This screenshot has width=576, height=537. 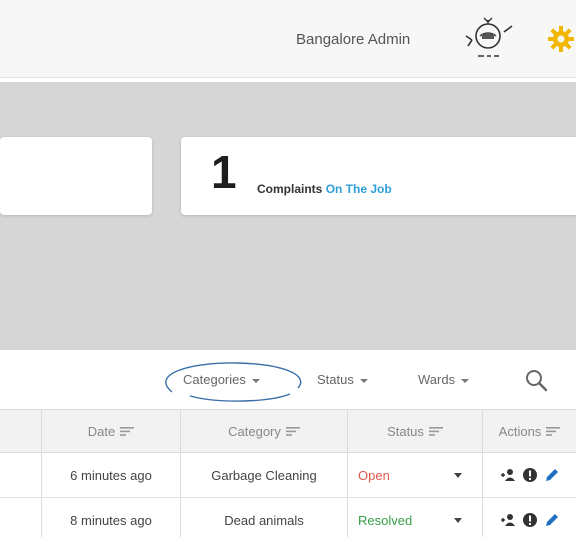 What do you see at coordinates (561, 39) in the screenshot?
I see `gear-icon` at bounding box center [561, 39].